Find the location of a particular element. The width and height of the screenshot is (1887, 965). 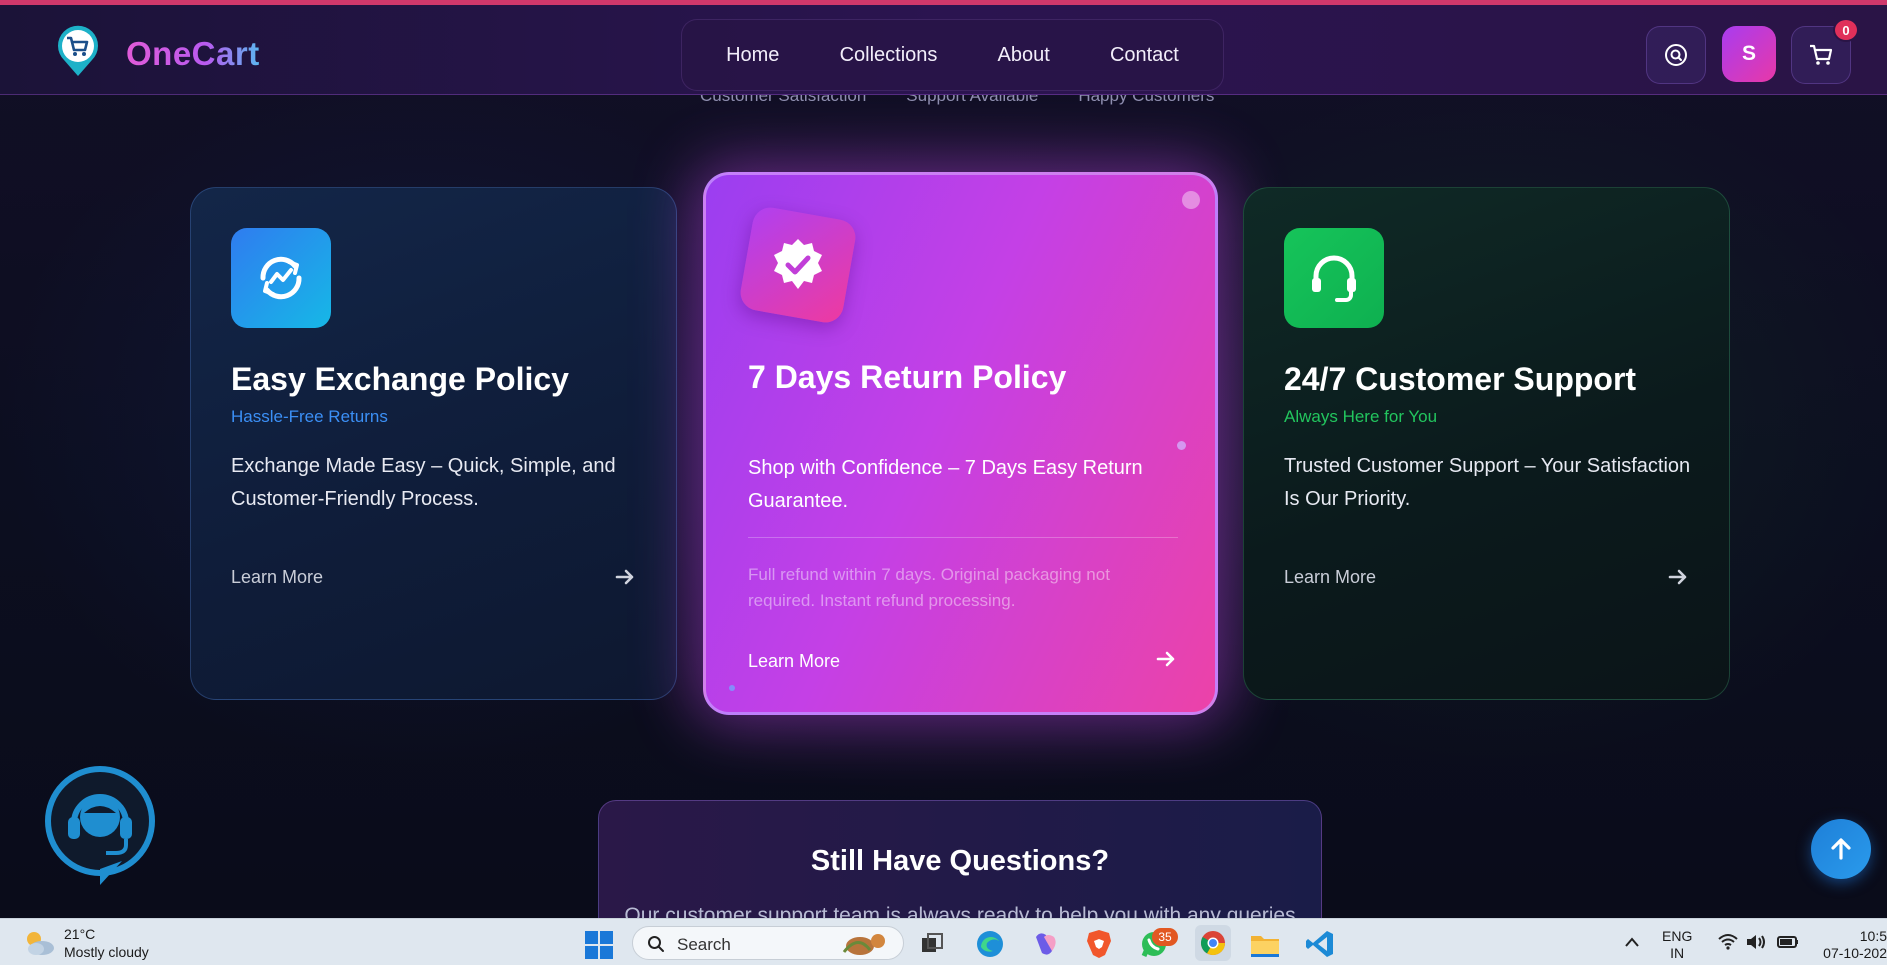

notification-badge: 35 is located at coordinates (1165, 937).